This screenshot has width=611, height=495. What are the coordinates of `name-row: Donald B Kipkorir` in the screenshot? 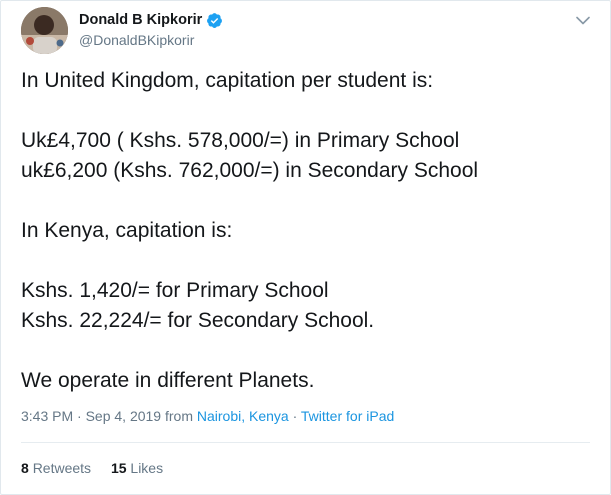 It's located at (151, 20).